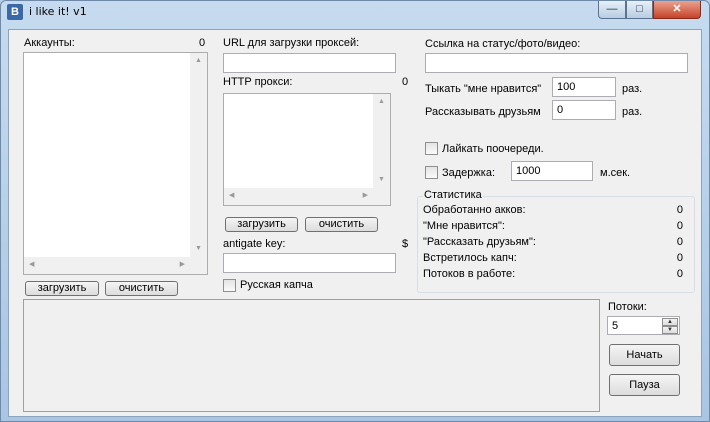 Image resolution: width=710 pixels, height=422 pixels. I want to click on stats-row-label: "Мне нравится":, so click(464, 226).